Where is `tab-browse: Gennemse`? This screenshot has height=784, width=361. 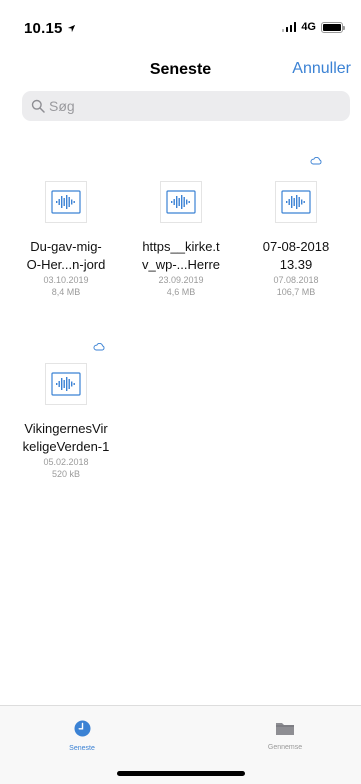 tab-browse: Gennemse is located at coordinates (285, 735).